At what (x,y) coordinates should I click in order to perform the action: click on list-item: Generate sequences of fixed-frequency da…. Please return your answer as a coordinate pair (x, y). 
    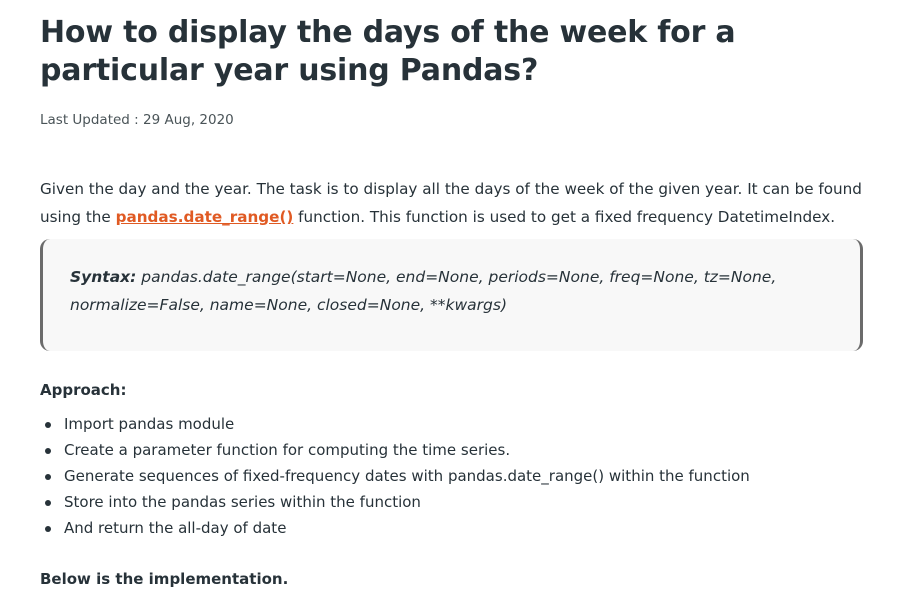
    Looking at the image, I should click on (455, 476).